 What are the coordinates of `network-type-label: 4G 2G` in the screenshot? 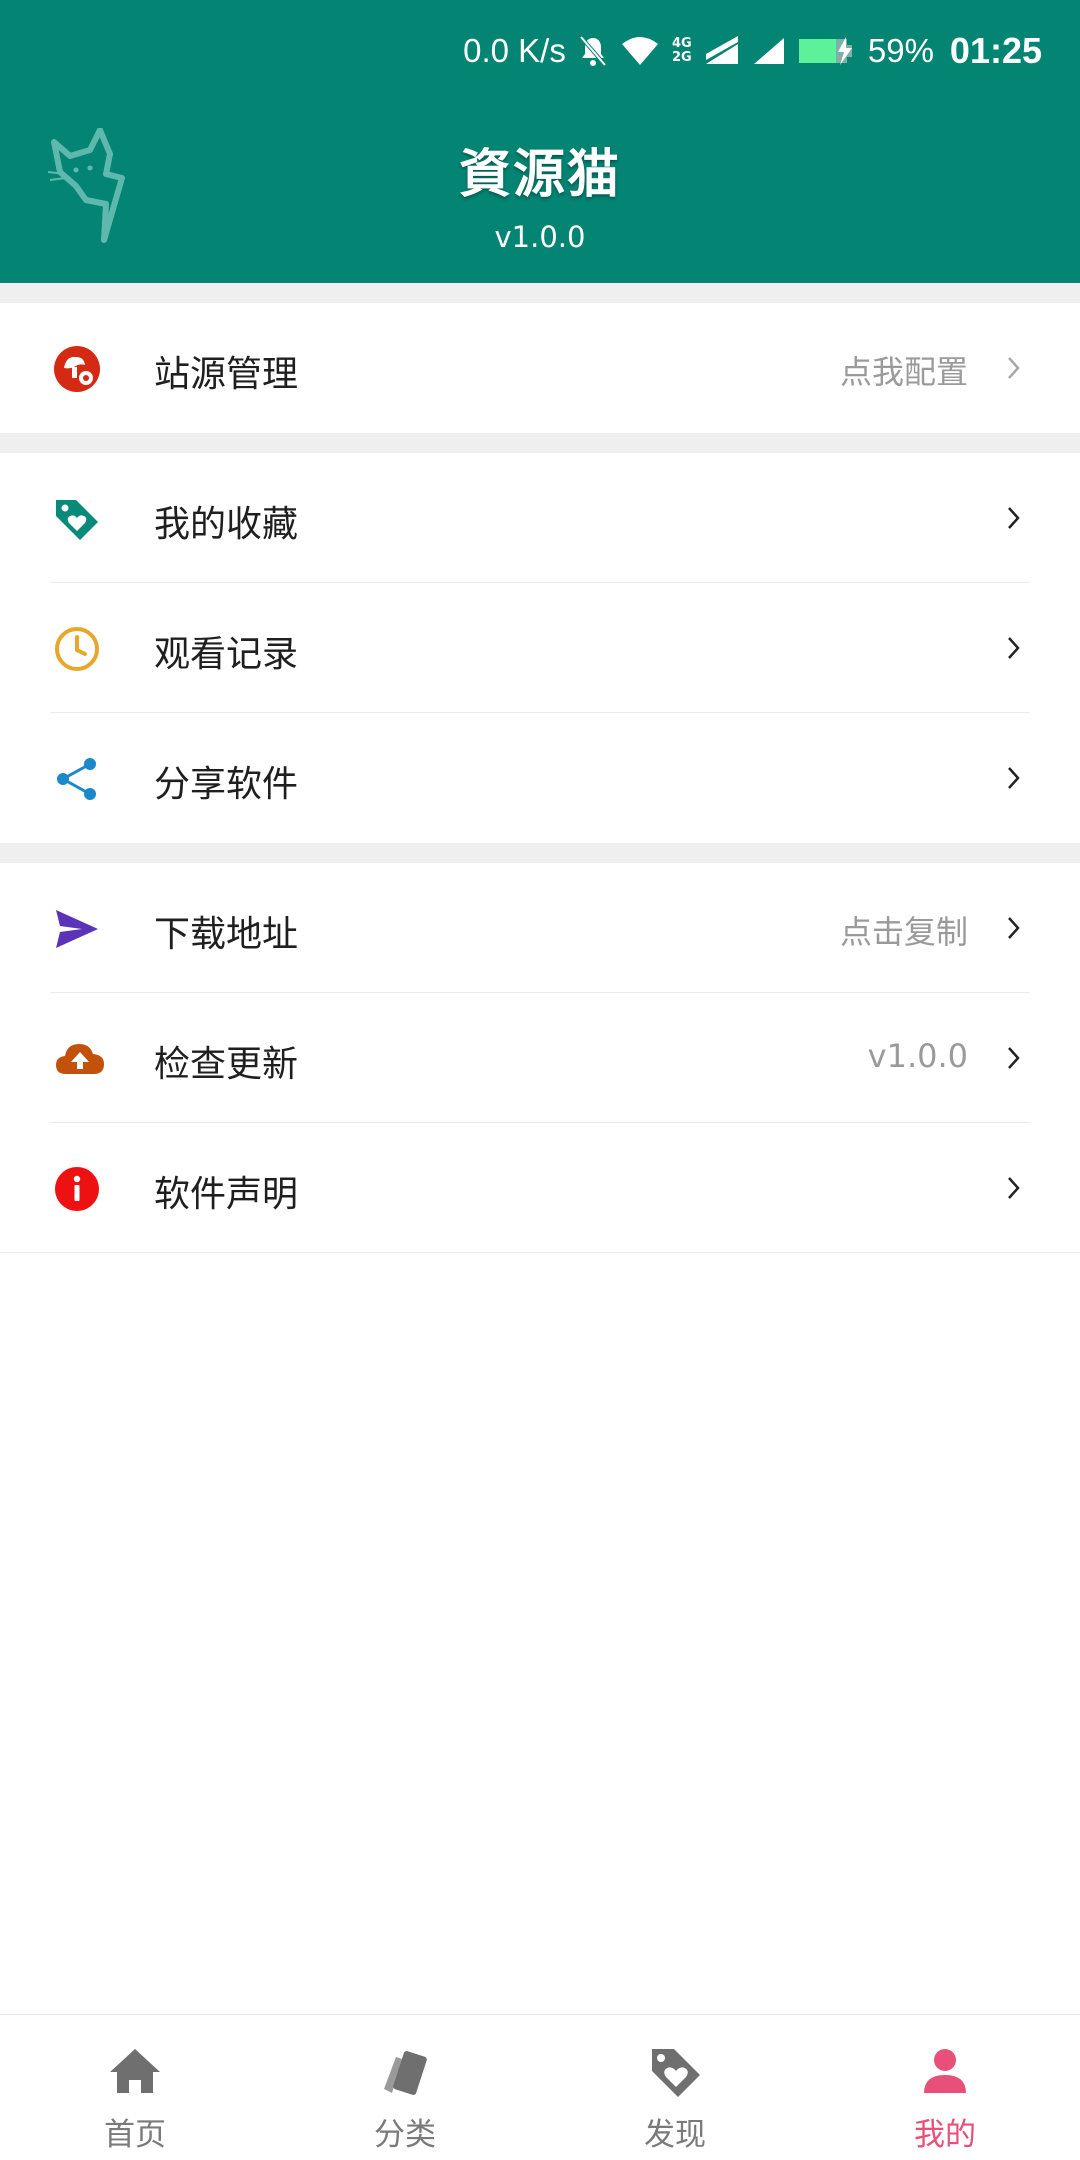 It's located at (682, 50).